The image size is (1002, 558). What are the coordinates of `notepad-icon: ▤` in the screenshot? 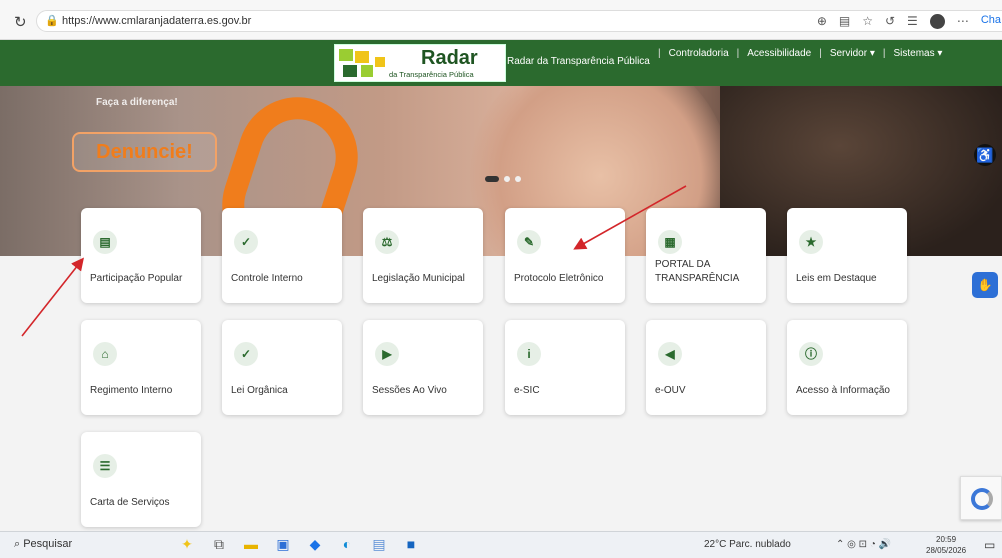 It's located at (379, 544).